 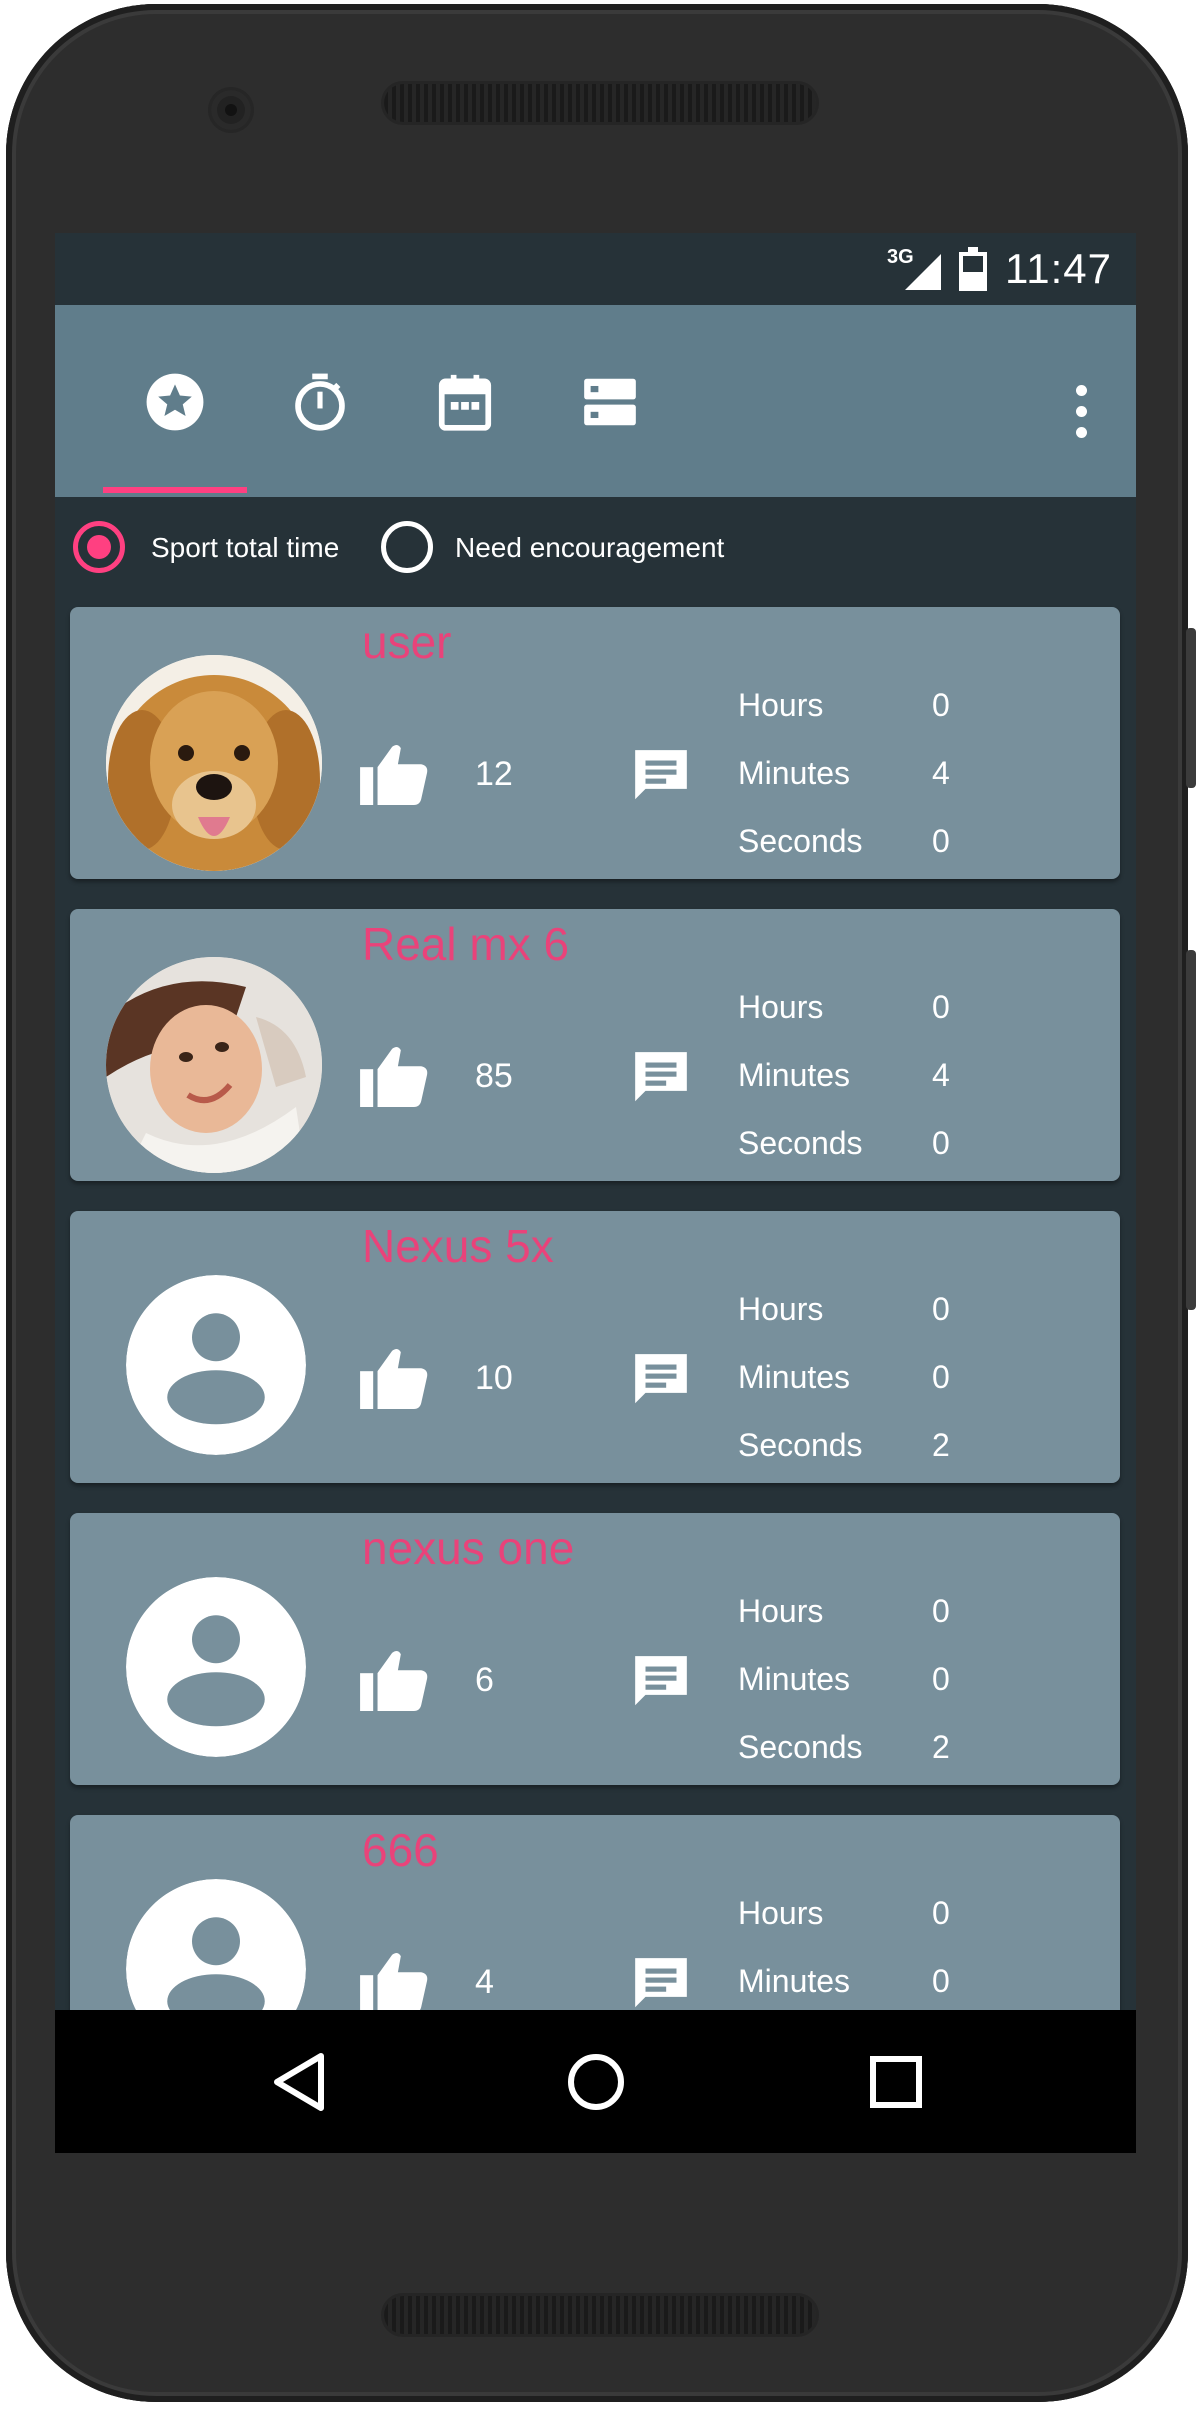 What do you see at coordinates (458, 1246) in the screenshot?
I see `user-name: Nexus 5x` at bounding box center [458, 1246].